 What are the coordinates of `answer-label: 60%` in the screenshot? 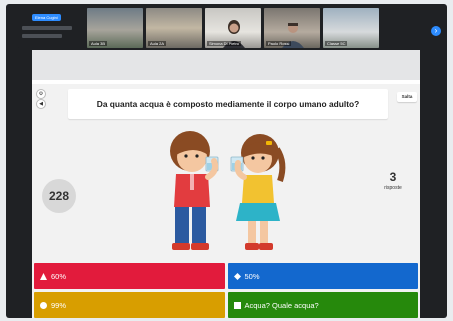 It's located at (59, 276).